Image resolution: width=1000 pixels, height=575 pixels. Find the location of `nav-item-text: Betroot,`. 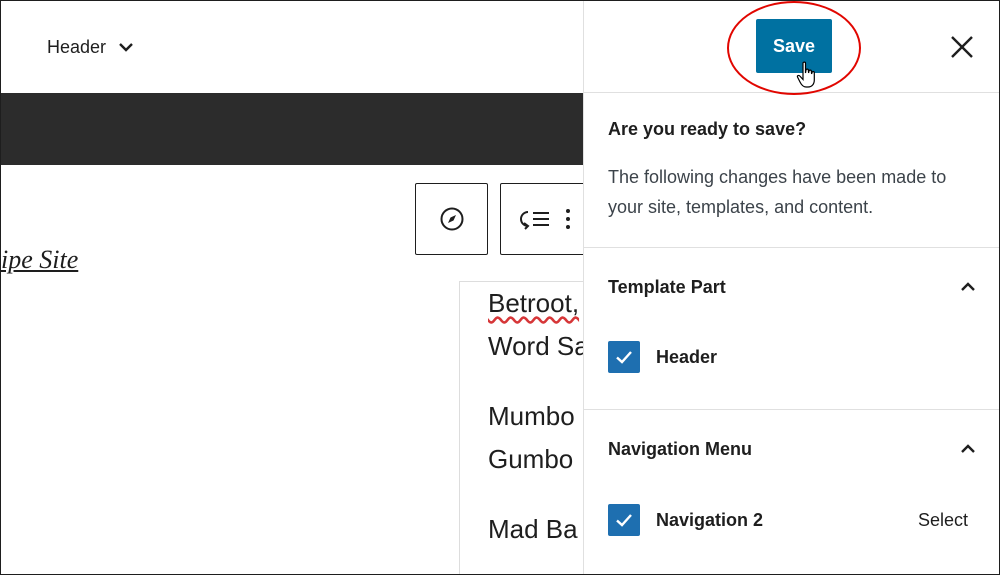

nav-item-text: Betroot, is located at coordinates (534, 303).